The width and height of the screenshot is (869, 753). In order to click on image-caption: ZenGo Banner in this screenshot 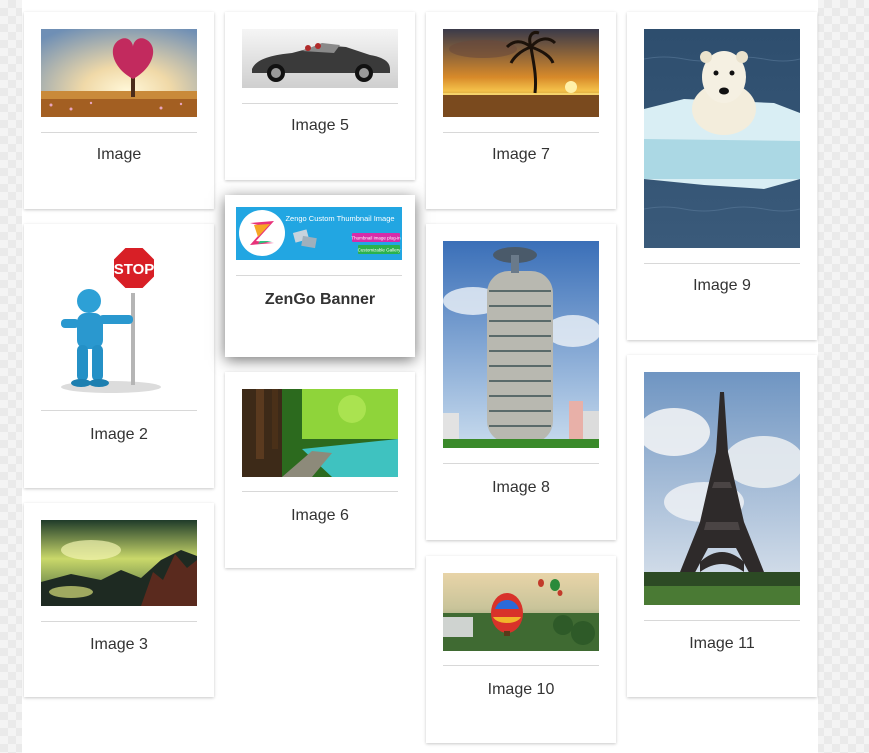, I will do `click(320, 299)`.